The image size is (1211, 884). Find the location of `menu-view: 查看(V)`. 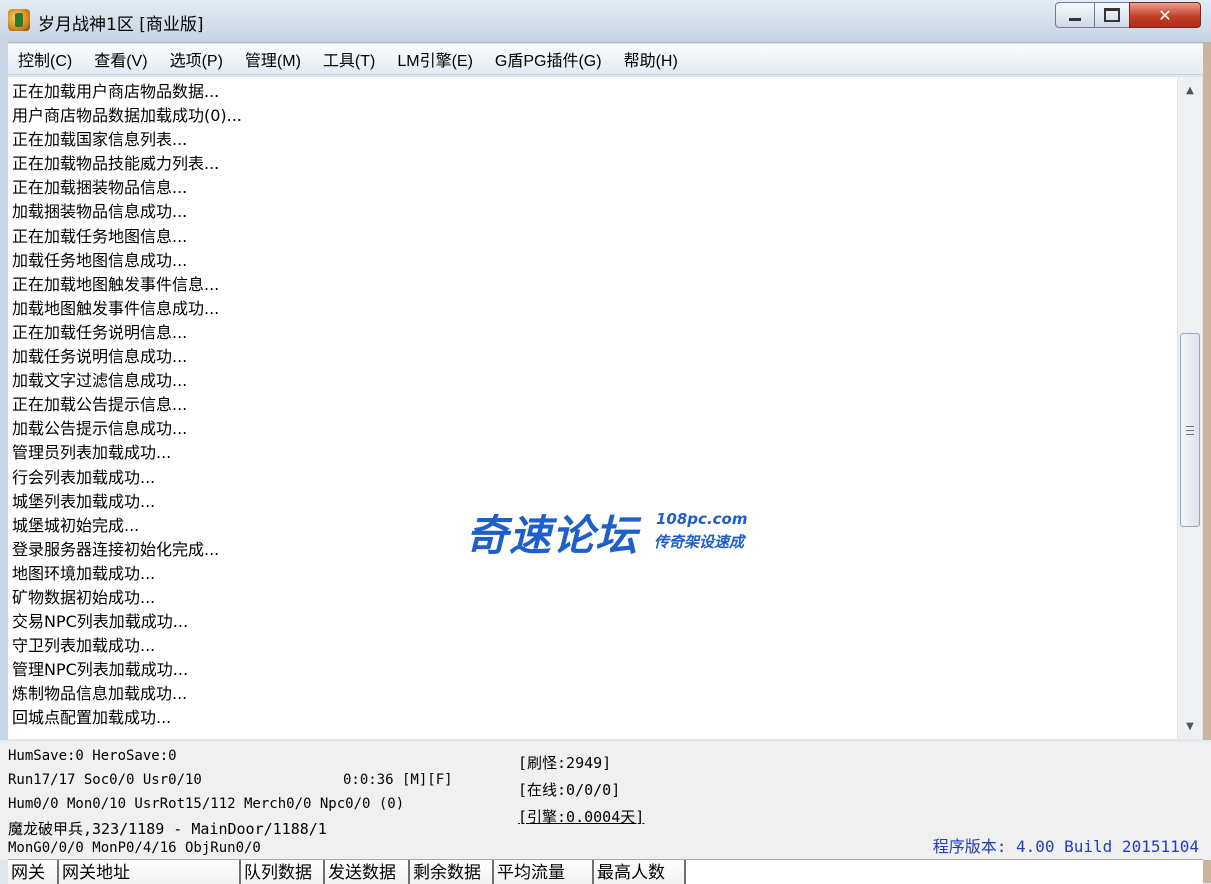

menu-view: 查看(V) is located at coordinates (120, 59).